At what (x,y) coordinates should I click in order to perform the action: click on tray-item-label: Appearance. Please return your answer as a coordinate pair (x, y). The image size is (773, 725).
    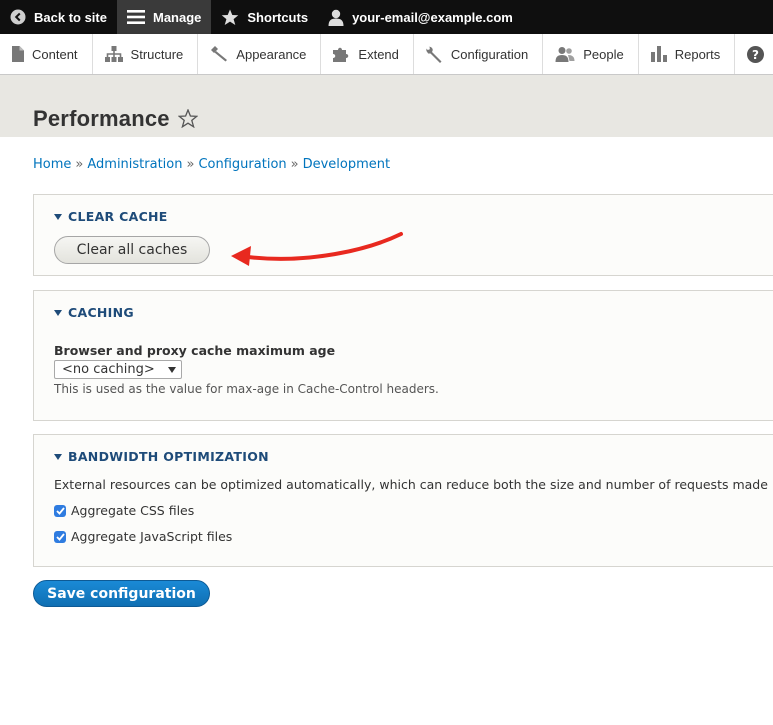
    Looking at the image, I should click on (271, 54).